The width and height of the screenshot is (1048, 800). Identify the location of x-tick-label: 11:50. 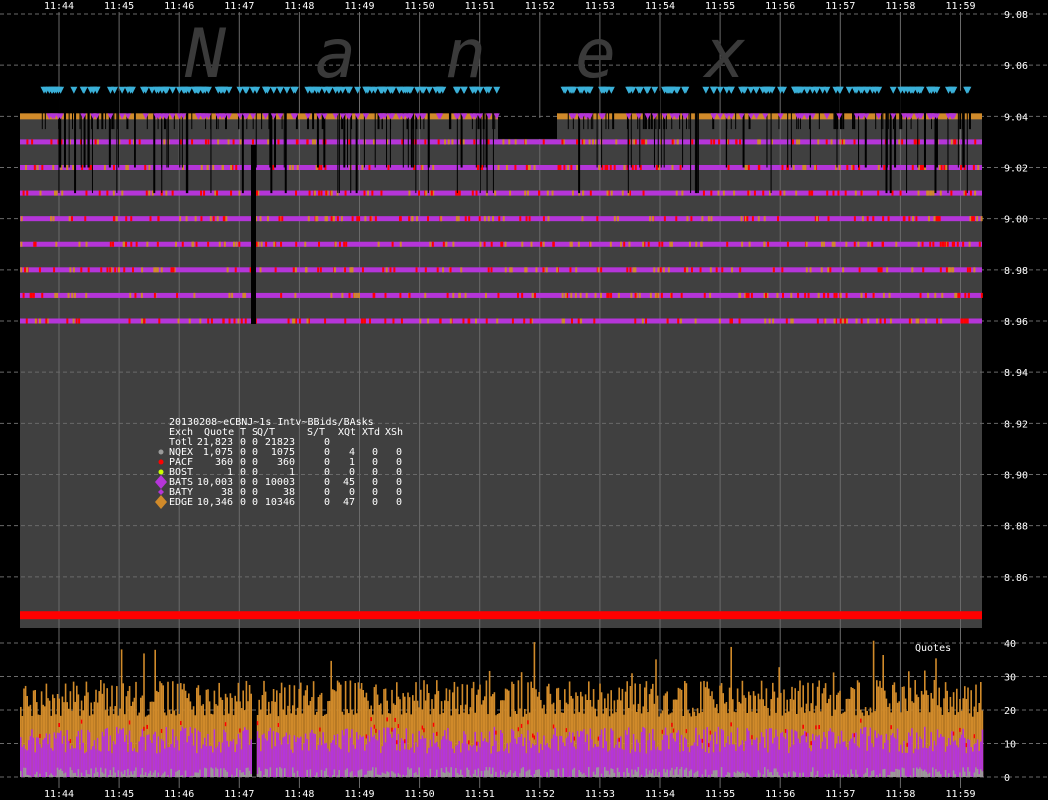
(420, 6).